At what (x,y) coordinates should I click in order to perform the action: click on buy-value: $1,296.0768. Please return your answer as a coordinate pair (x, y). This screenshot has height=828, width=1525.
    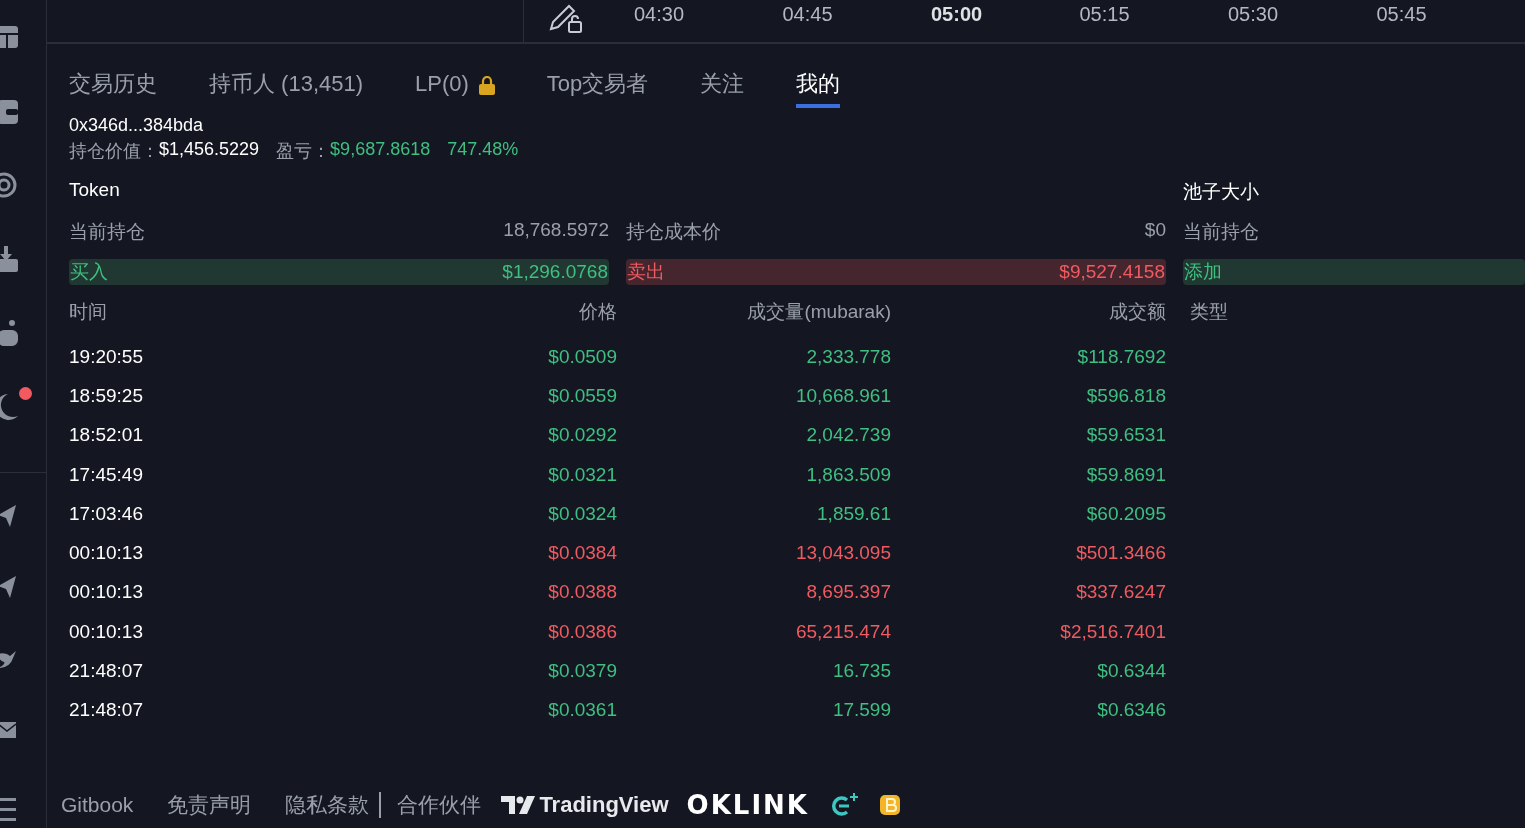
    Looking at the image, I should click on (555, 272).